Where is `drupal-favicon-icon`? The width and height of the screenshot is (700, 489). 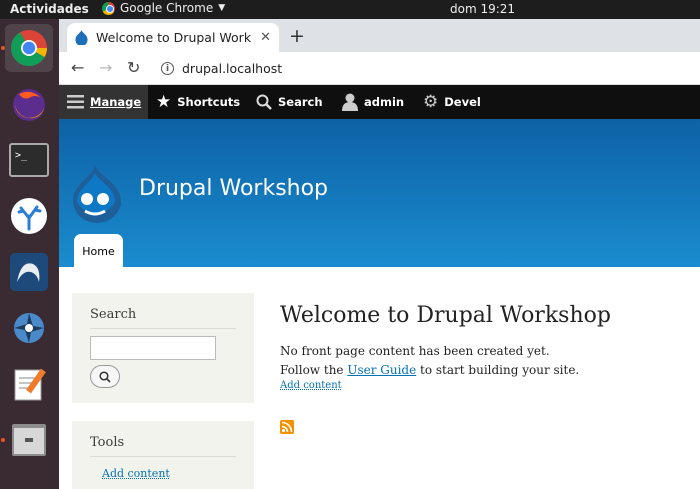
drupal-favicon-icon is located at coordinates (81, 37).